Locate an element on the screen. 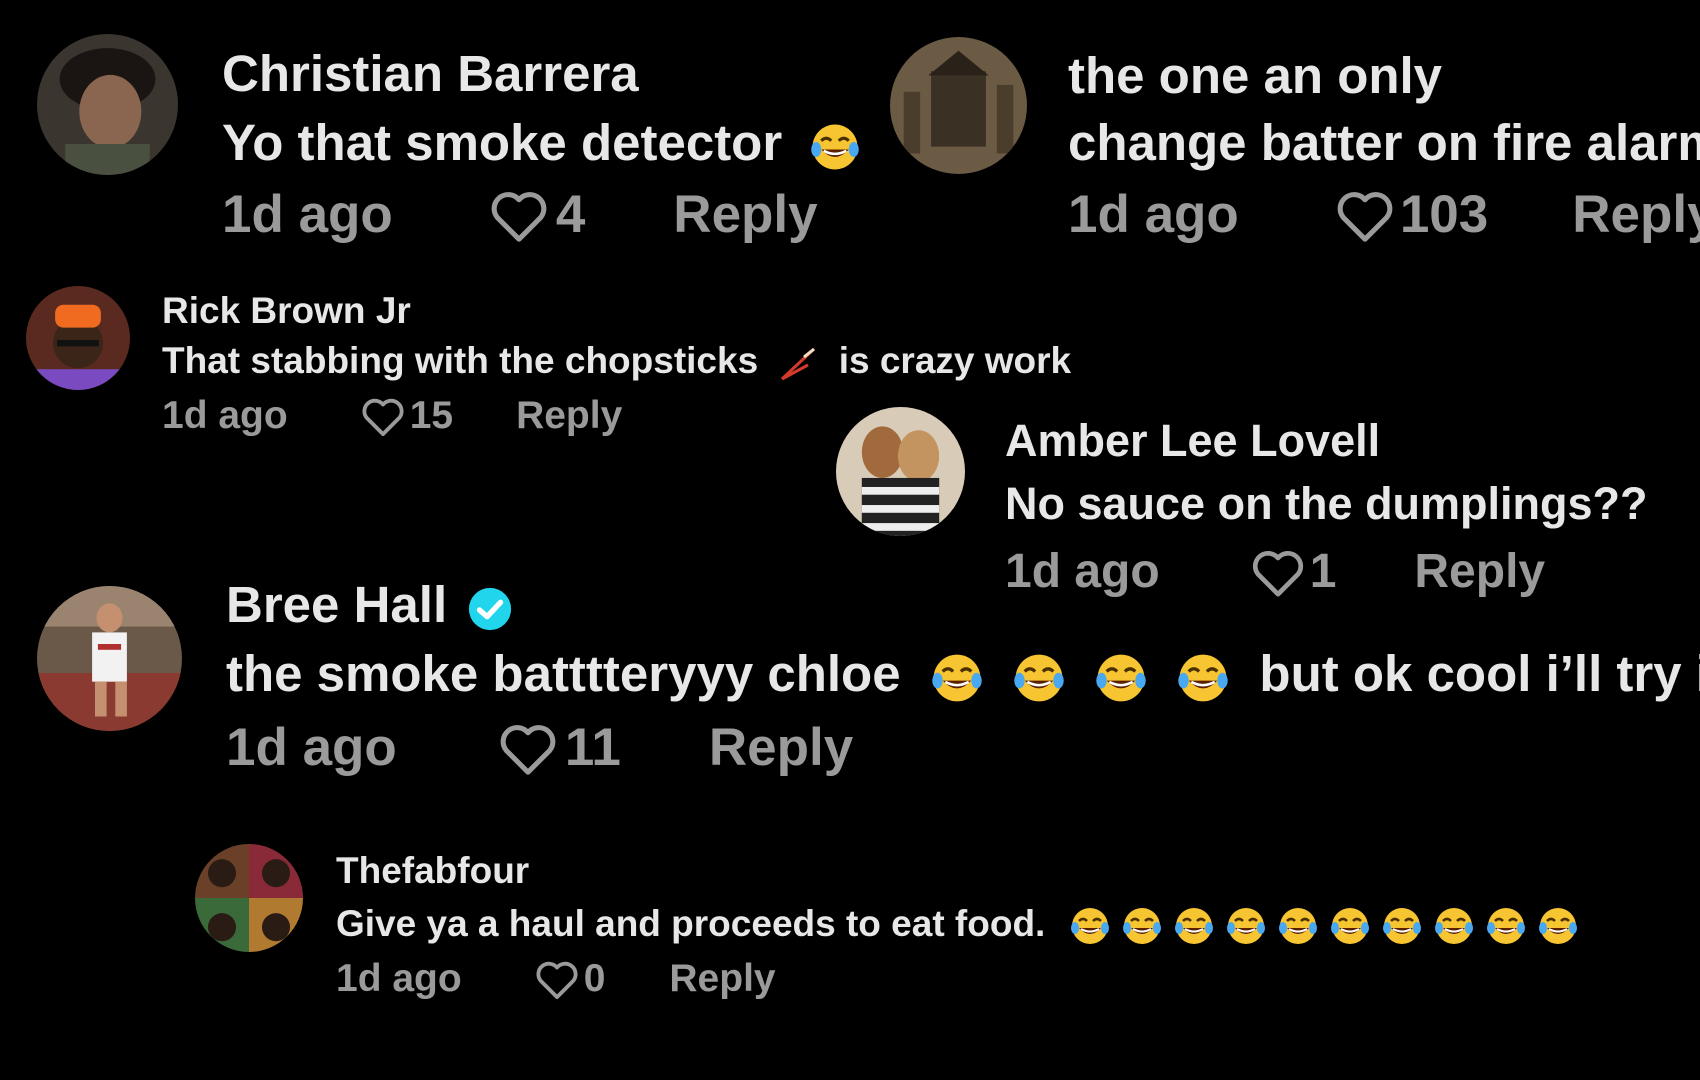  comment-meta: 1d ago 11 Reply is located at coordinates (539, 747).